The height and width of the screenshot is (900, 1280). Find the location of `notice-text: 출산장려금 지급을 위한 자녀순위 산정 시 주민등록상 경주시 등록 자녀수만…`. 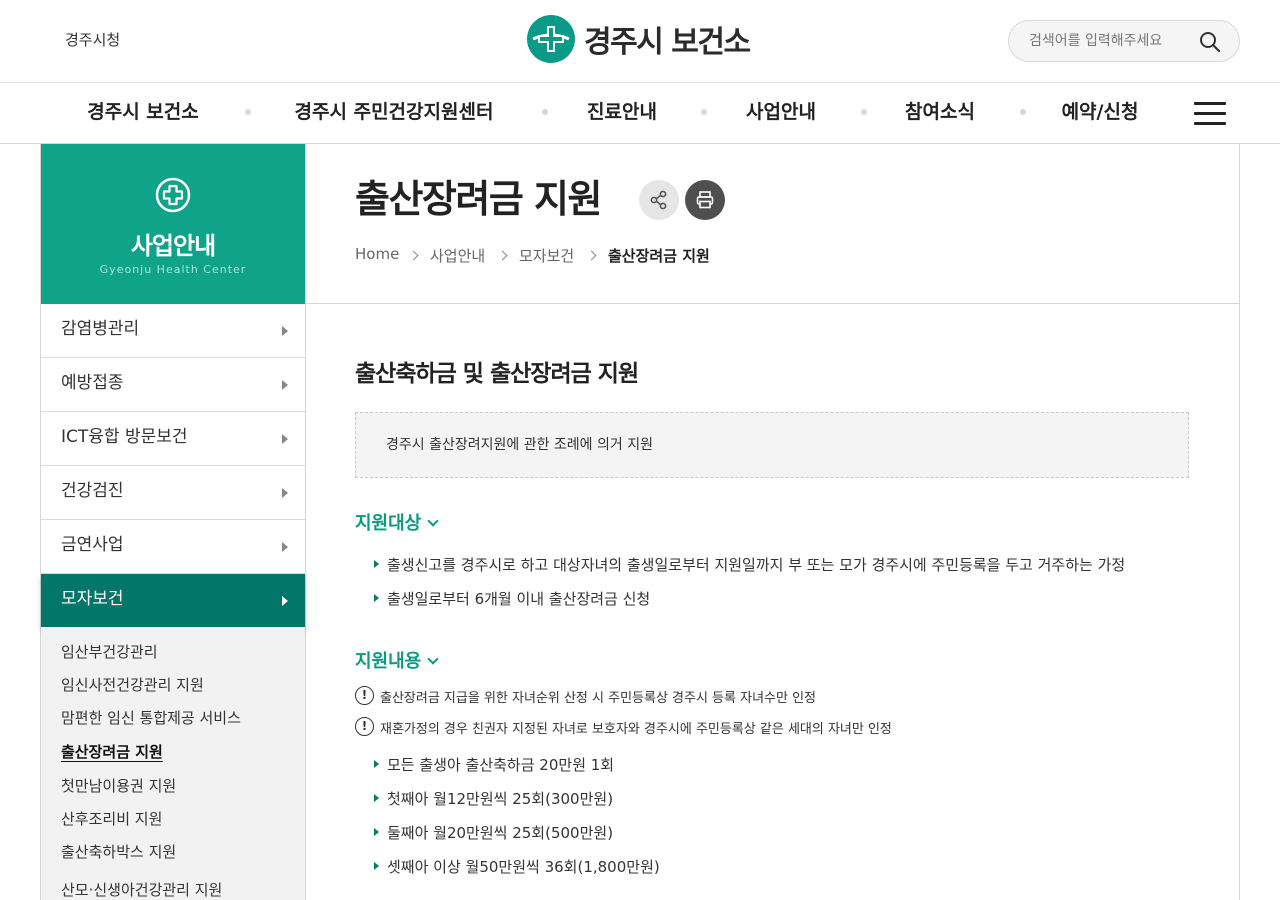

notice-text: 출산장려금 지급을 위한 자녀순위 산정 시 주민등록상 경주시 등록 자녀수만… is located at coordinates (598, 698).